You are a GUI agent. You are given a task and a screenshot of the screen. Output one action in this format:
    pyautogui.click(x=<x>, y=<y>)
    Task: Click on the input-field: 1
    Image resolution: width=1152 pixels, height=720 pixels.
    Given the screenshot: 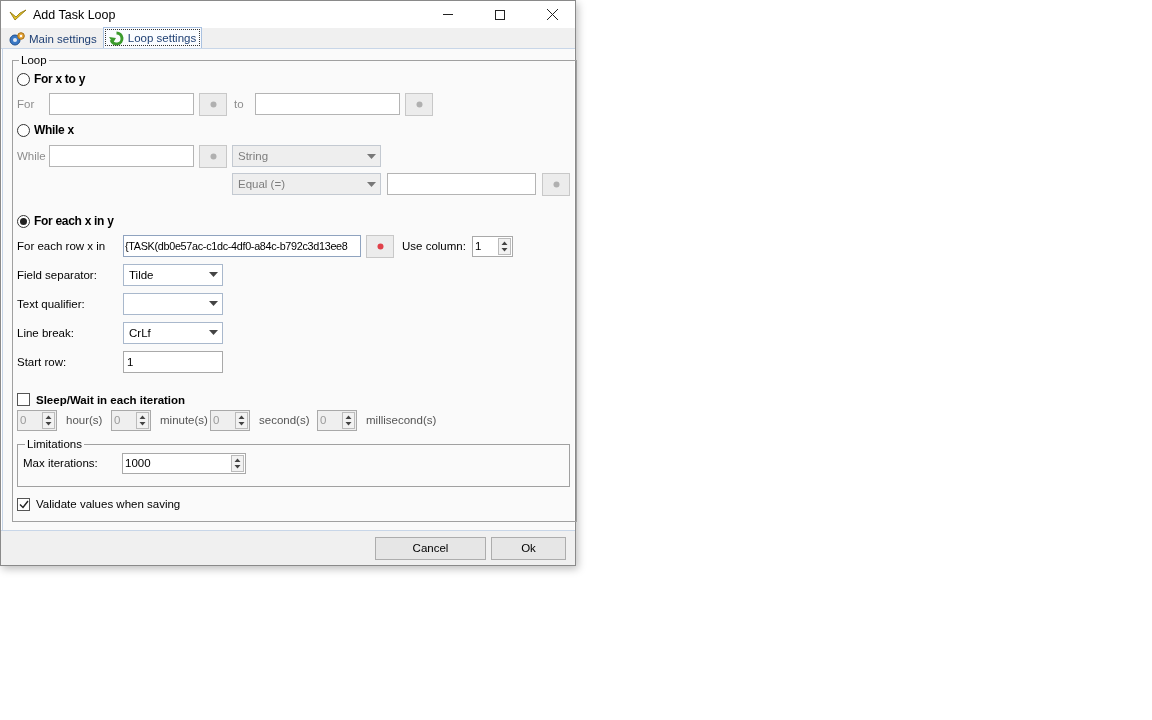 What is the action you would take?
    pyautogui.click(x=173, y=361)
    